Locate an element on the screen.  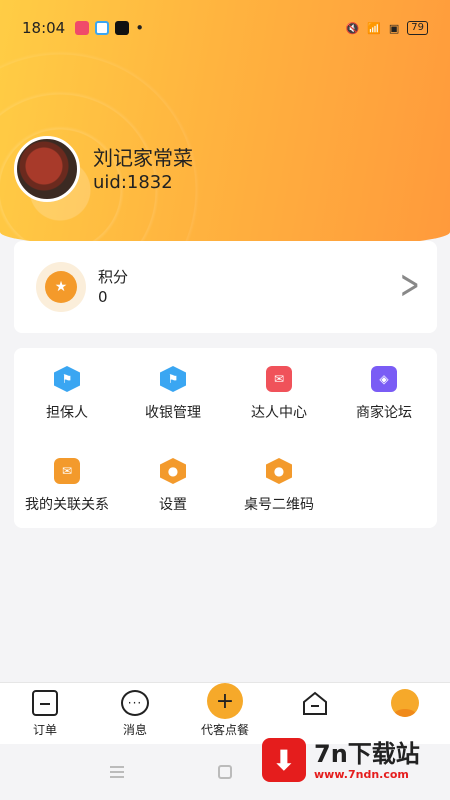
video-app-icon is located at coordinates (82, 28).